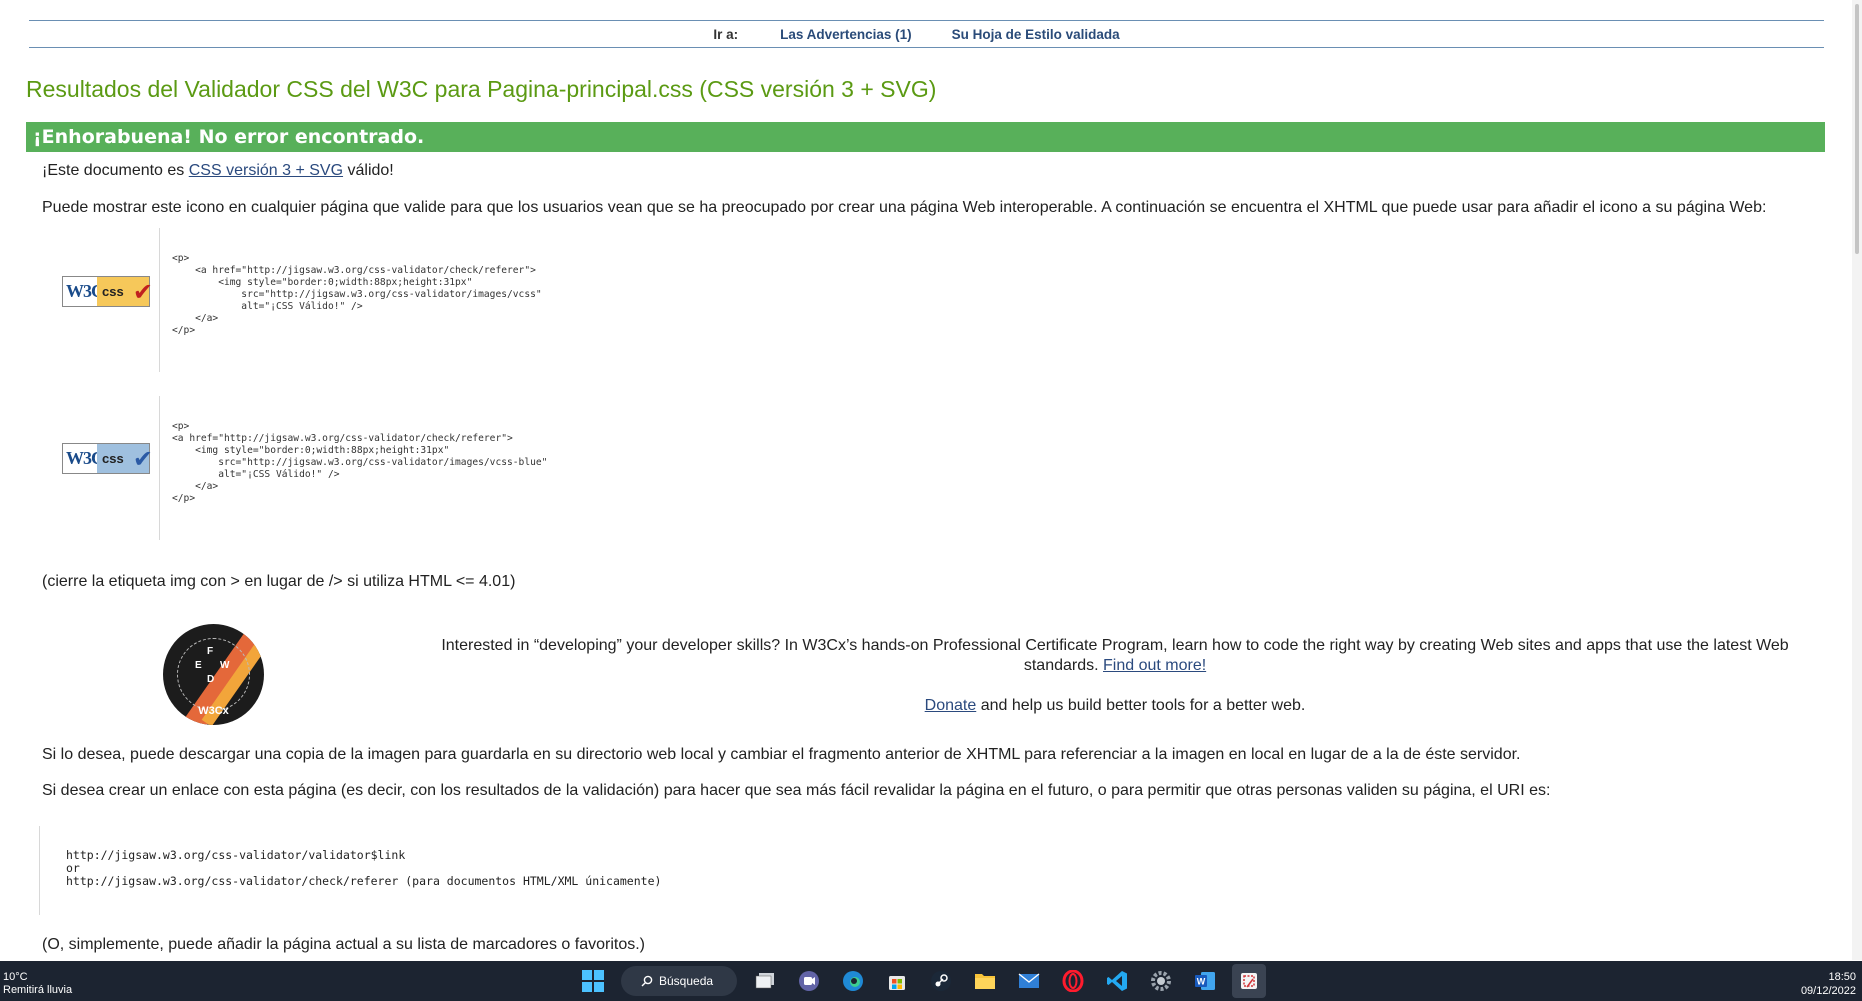  I want to click on windows-icon, so click(593, 981).